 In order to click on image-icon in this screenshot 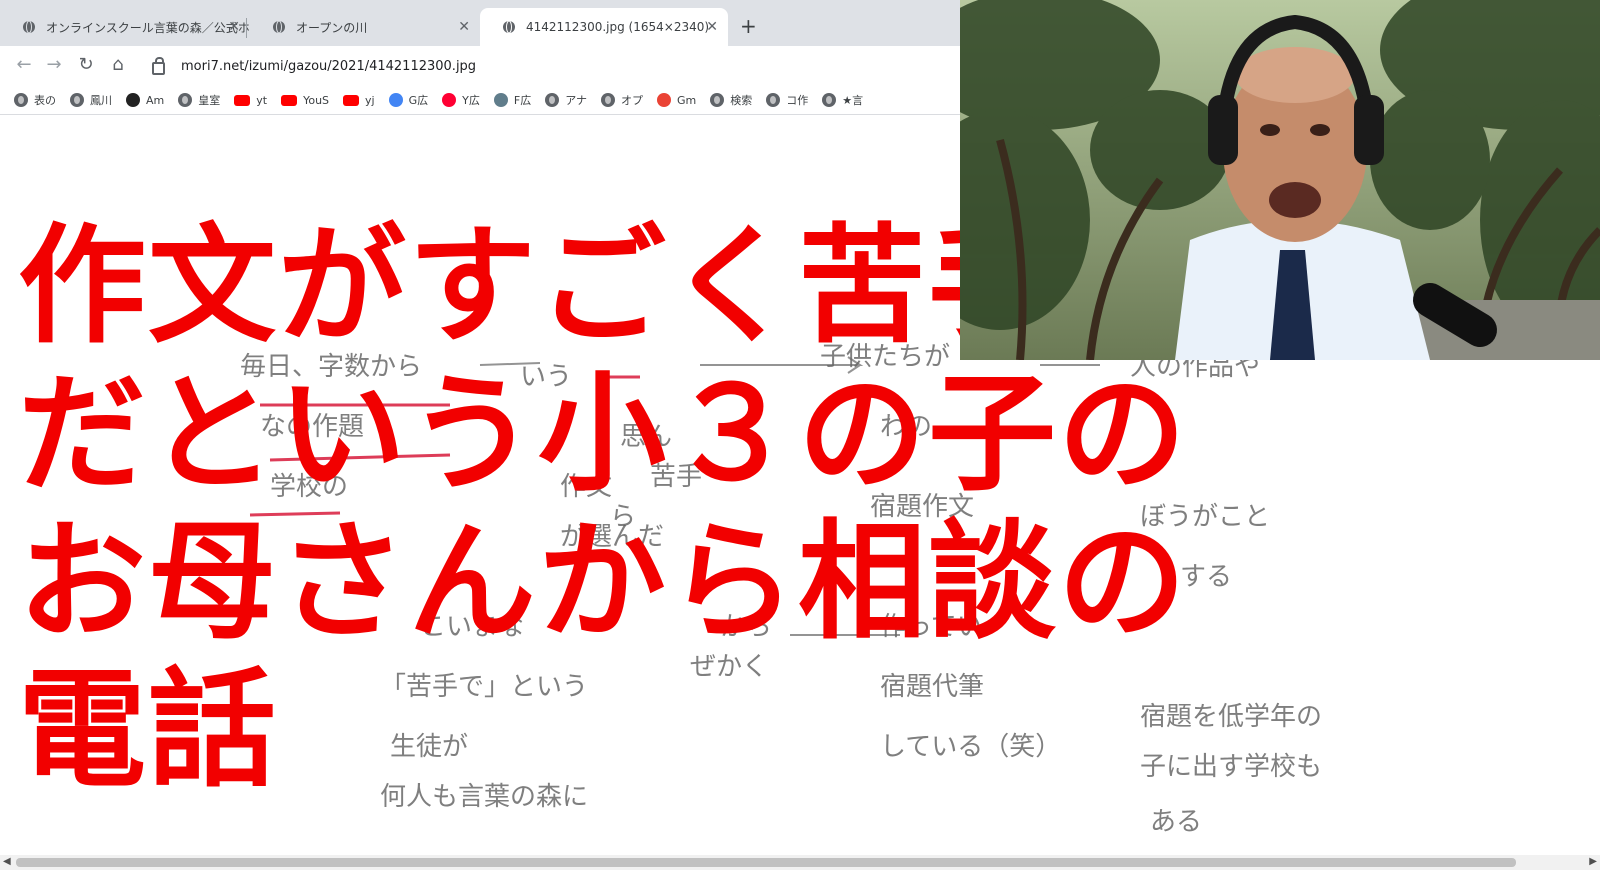, I will do `click(500, 100)`.